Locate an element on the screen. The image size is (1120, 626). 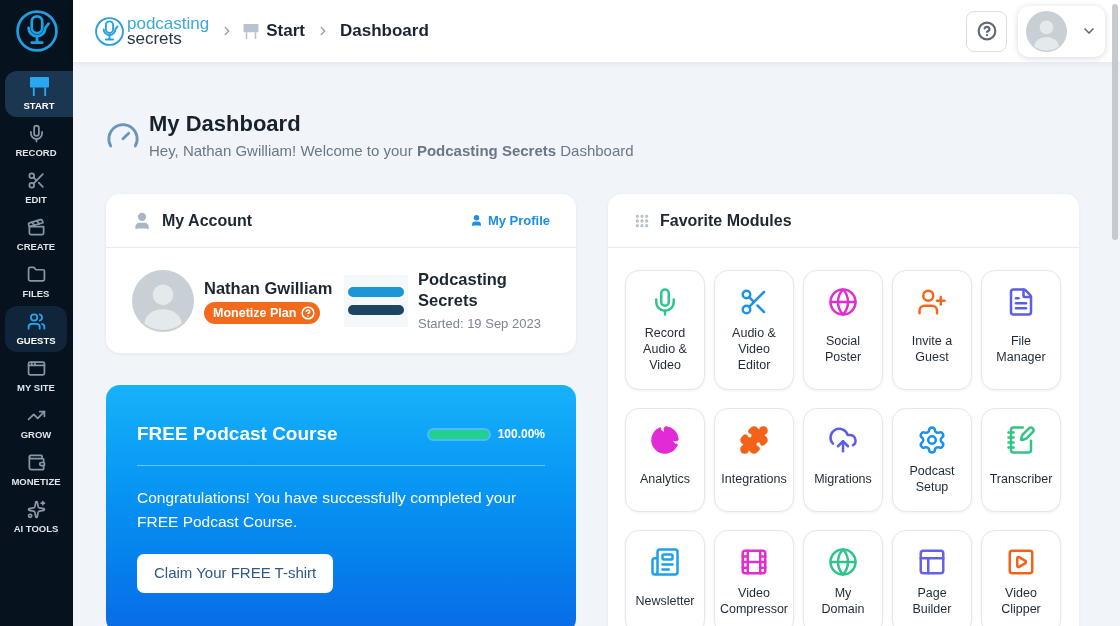
start-date: Started: 19 Sep 2023 is located at coordinates (479, 323).